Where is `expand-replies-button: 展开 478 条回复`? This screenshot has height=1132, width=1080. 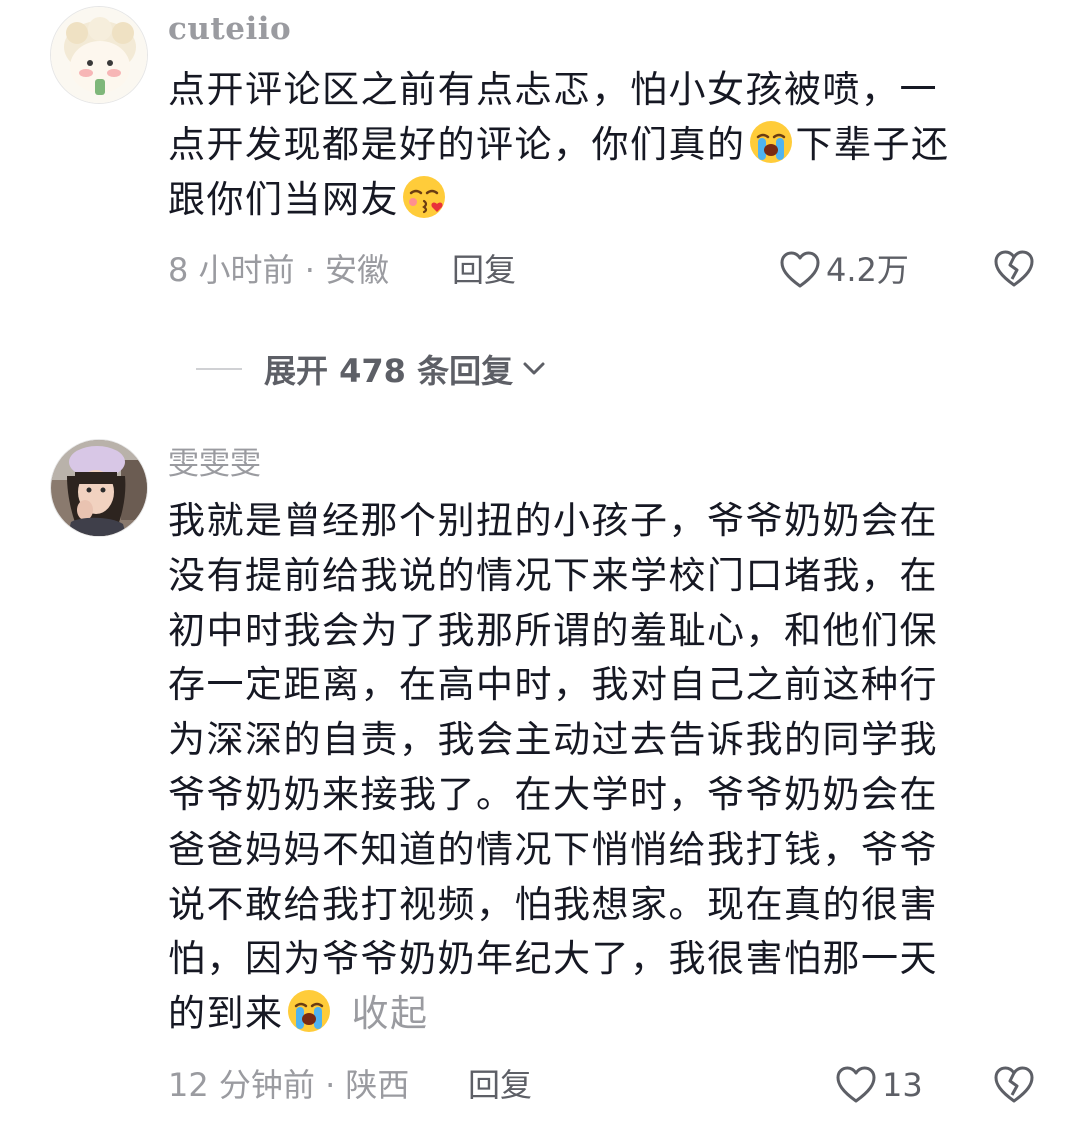
expand-replies-button: 展开 478 条回复 is located at coordinates (406, 369).